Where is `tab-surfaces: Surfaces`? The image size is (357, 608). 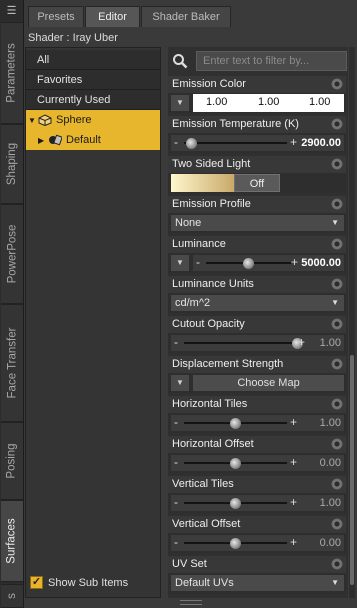 tab-surfaces: Surfaces is located at coordinates (12, 541).